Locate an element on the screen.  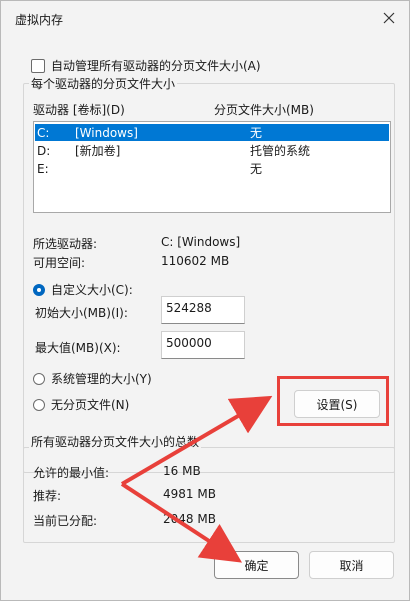
drive-volume-label: [Windows] is located at coordinates (106, 132).